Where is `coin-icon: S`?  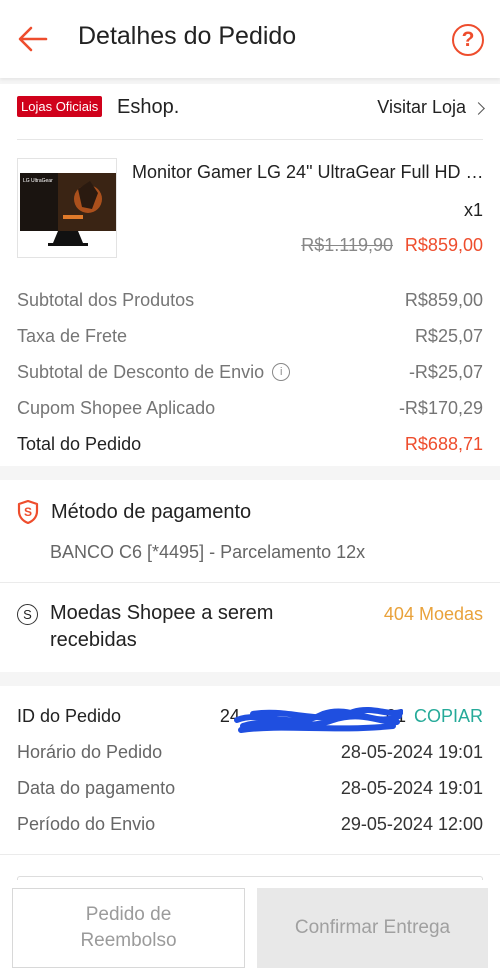 coin-icon: S is located at coordinates (27, 614).